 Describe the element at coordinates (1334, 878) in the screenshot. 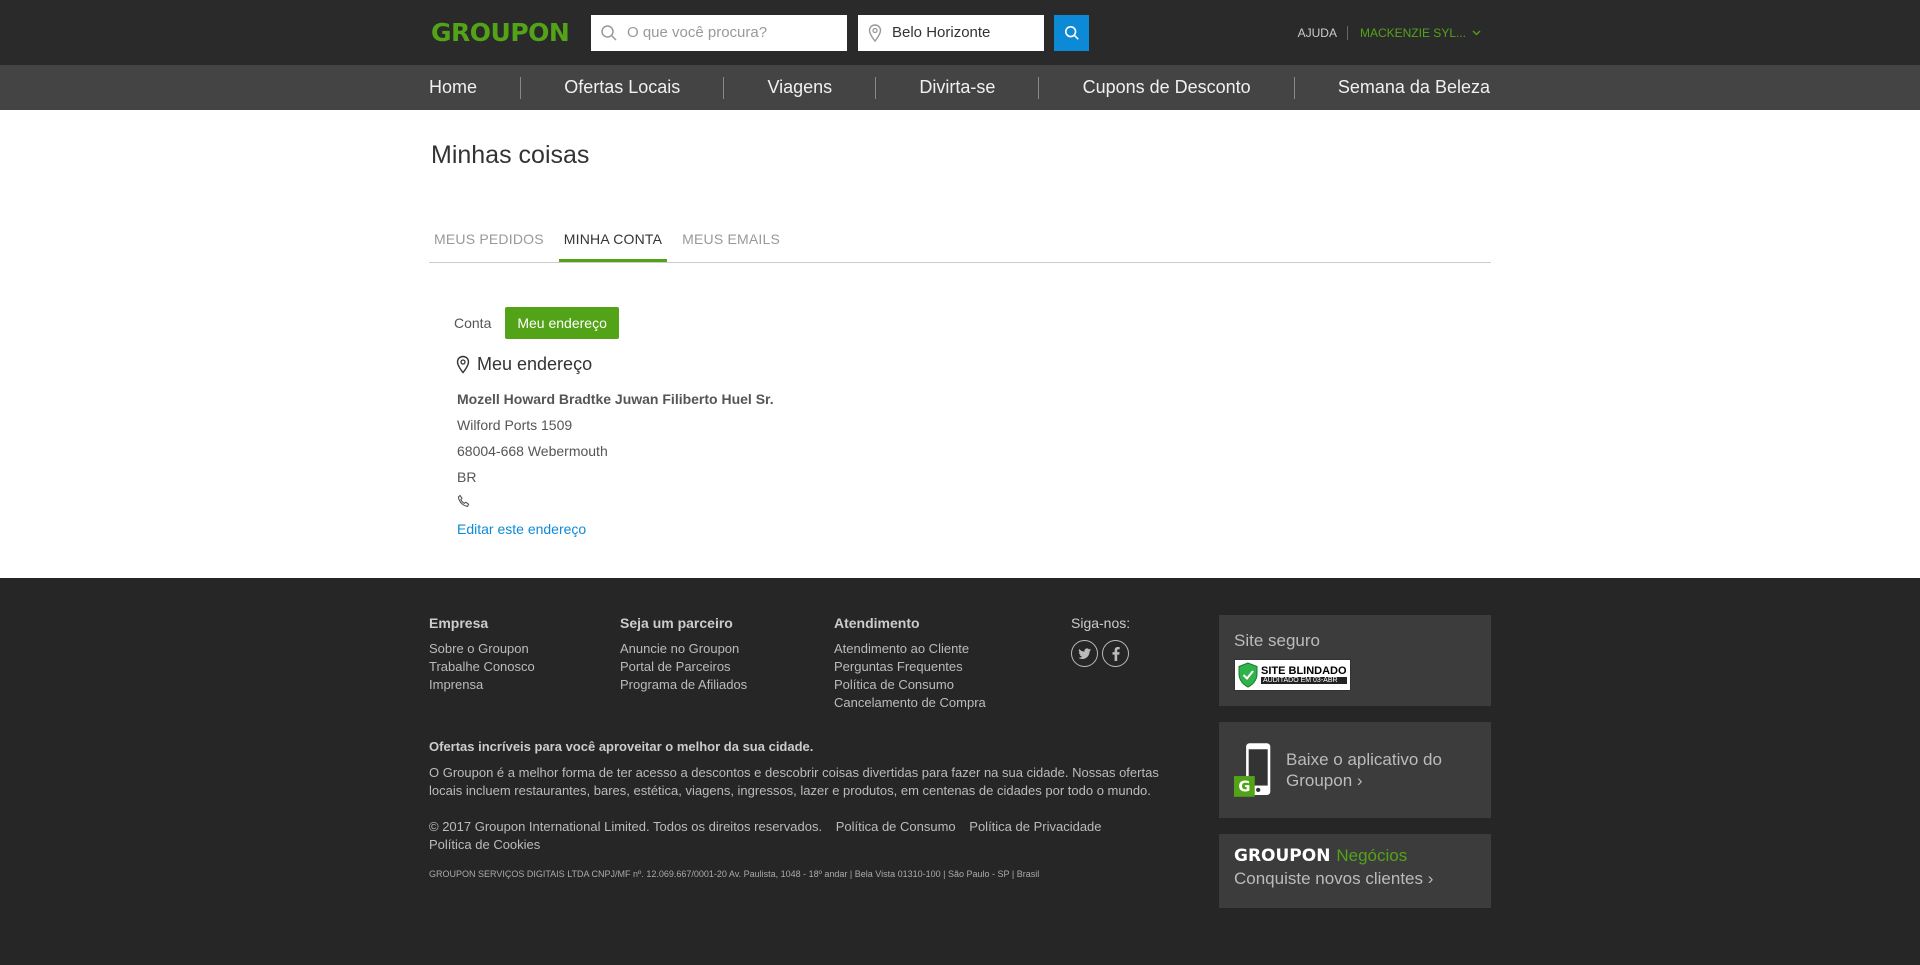

I see `negocios-text: Conquiste novos clientes ›` at that location.